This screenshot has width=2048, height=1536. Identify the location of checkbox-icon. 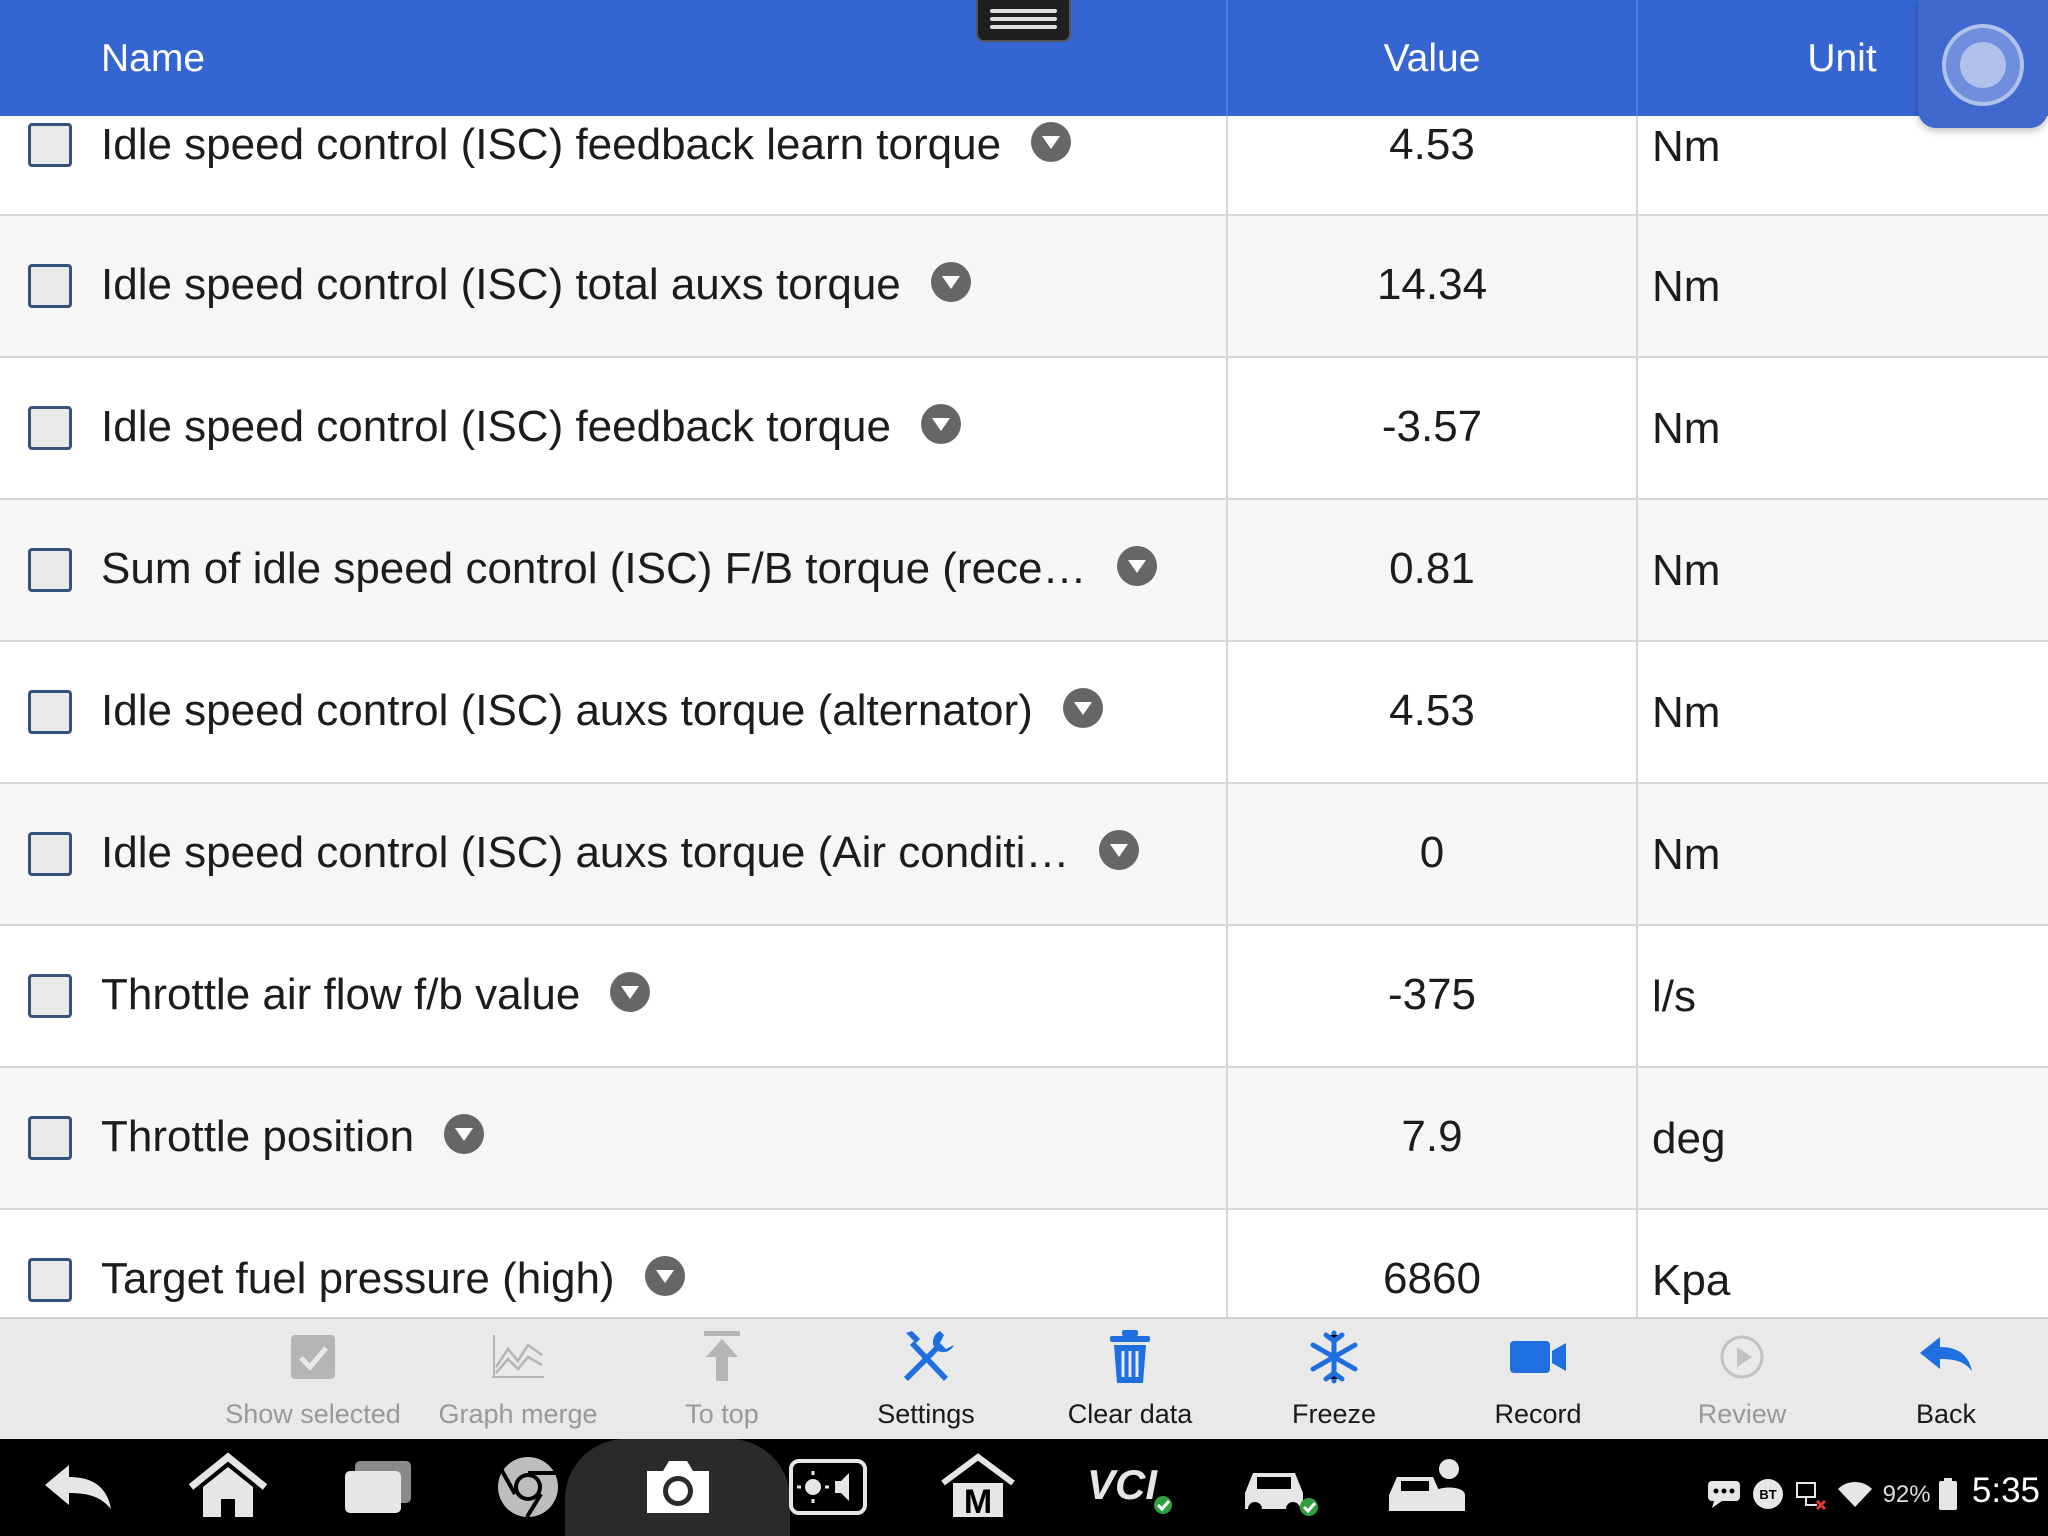
(313, 1357).